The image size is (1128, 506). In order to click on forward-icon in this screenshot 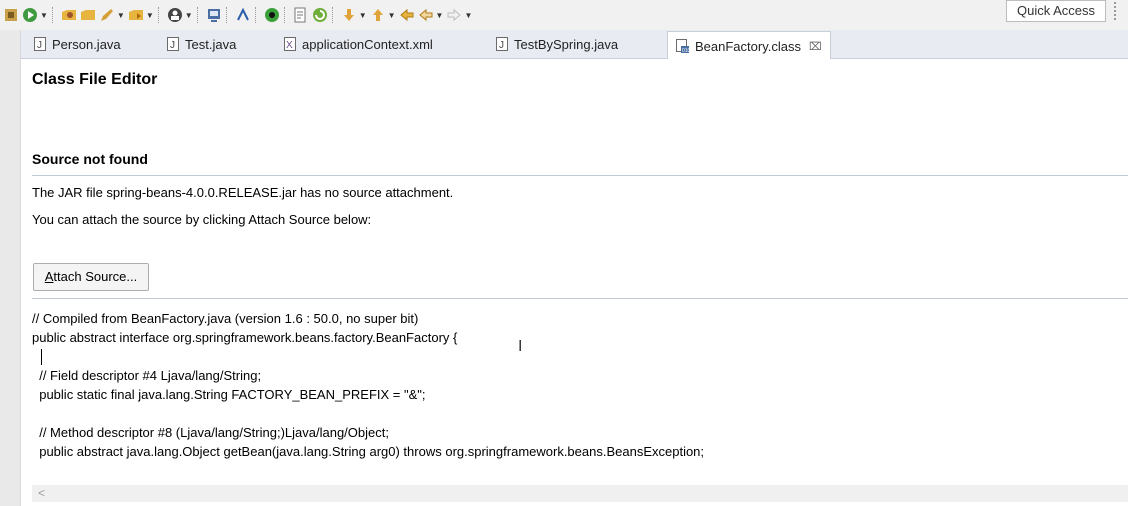, I will do `click(454, 15)`.